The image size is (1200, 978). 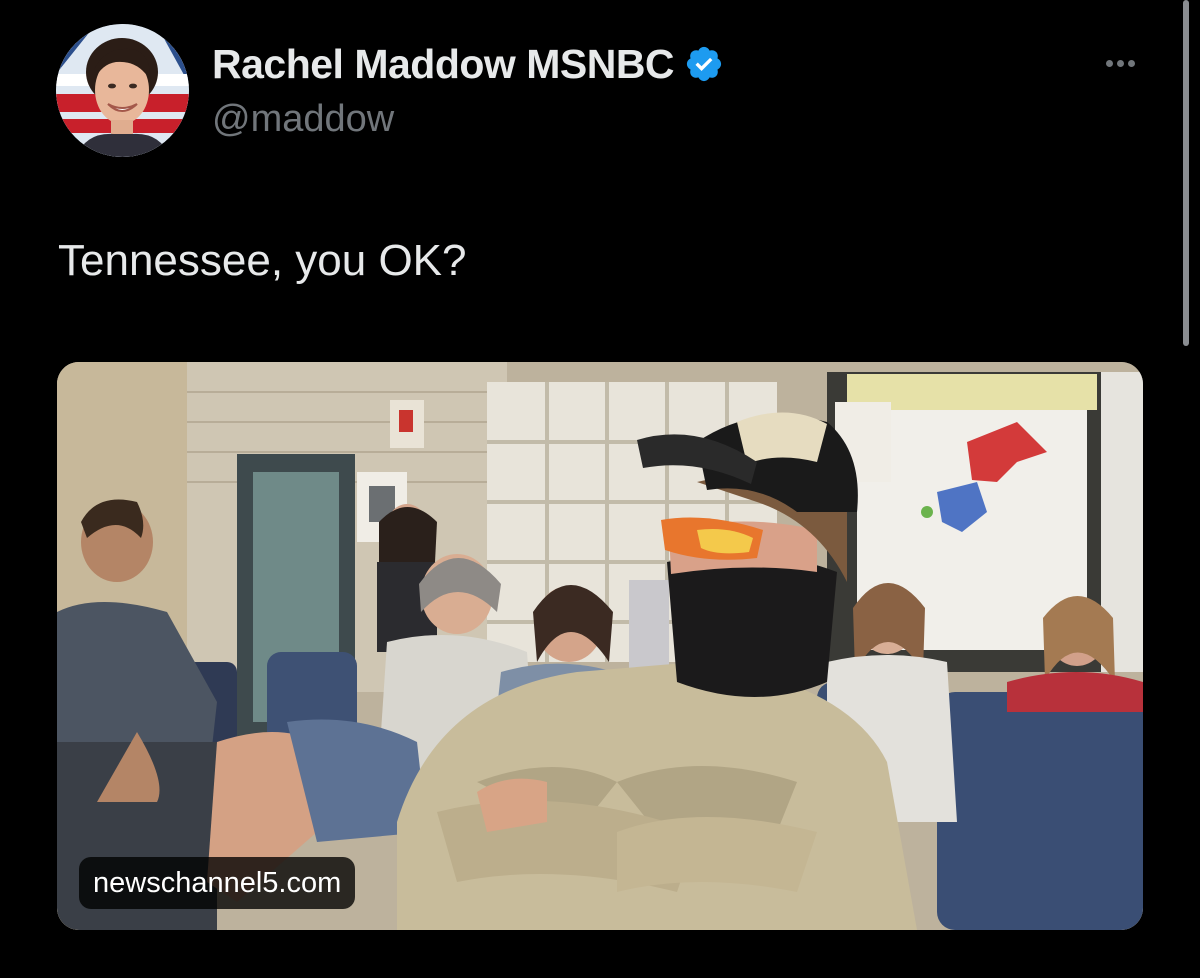 What do you see at coordinates (217, 883) in the screenshot?
I see `media-source-link: newschannel5.com` at bounding box center [217, 883].